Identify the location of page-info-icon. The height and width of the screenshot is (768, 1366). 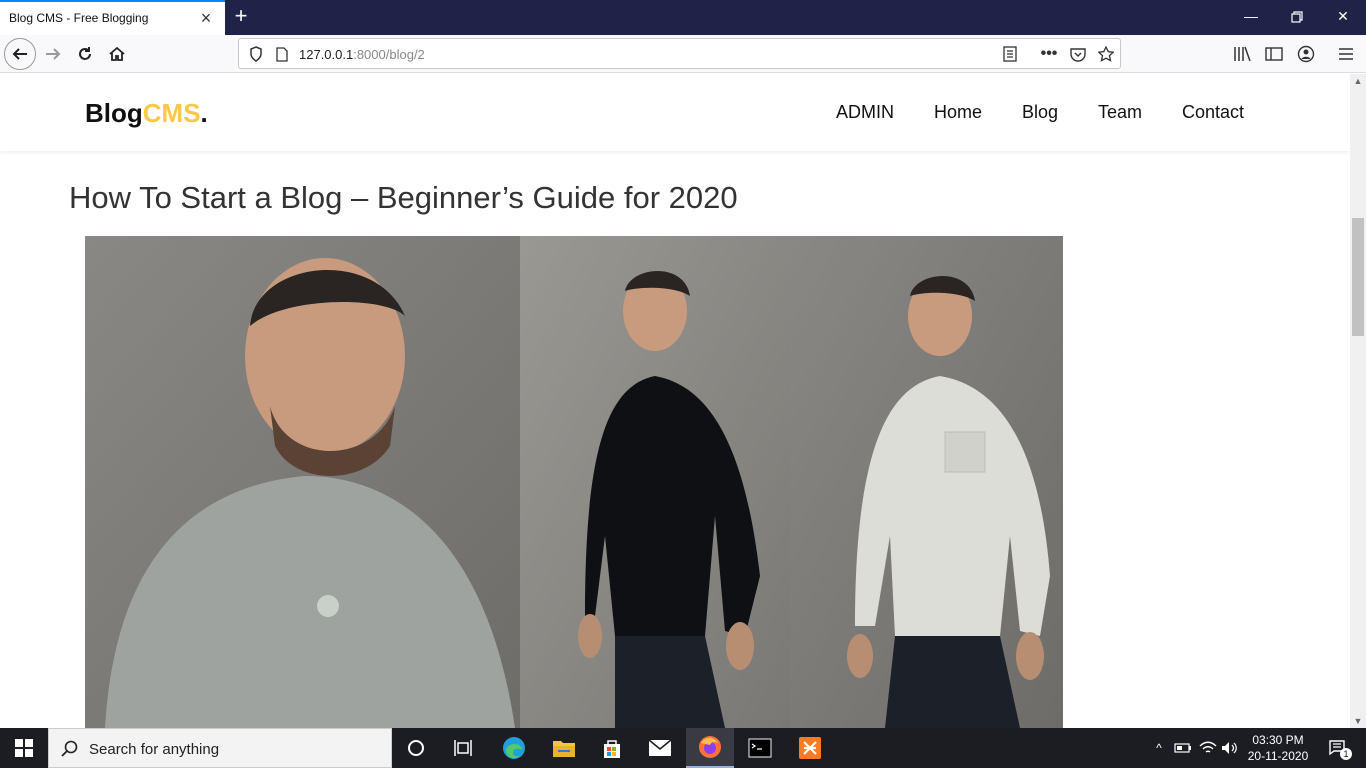
(282, 54).